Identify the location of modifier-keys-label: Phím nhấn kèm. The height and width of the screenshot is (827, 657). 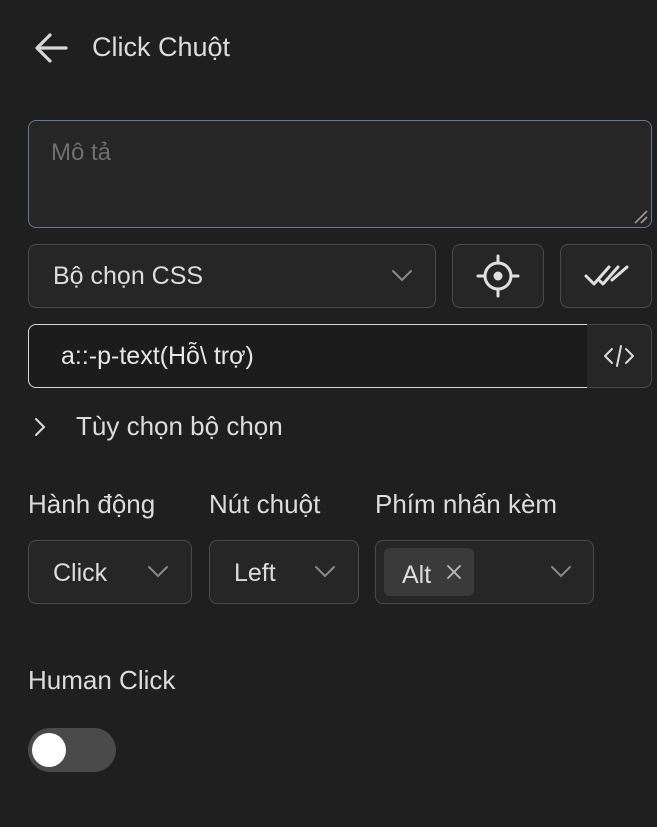
(466, 504).